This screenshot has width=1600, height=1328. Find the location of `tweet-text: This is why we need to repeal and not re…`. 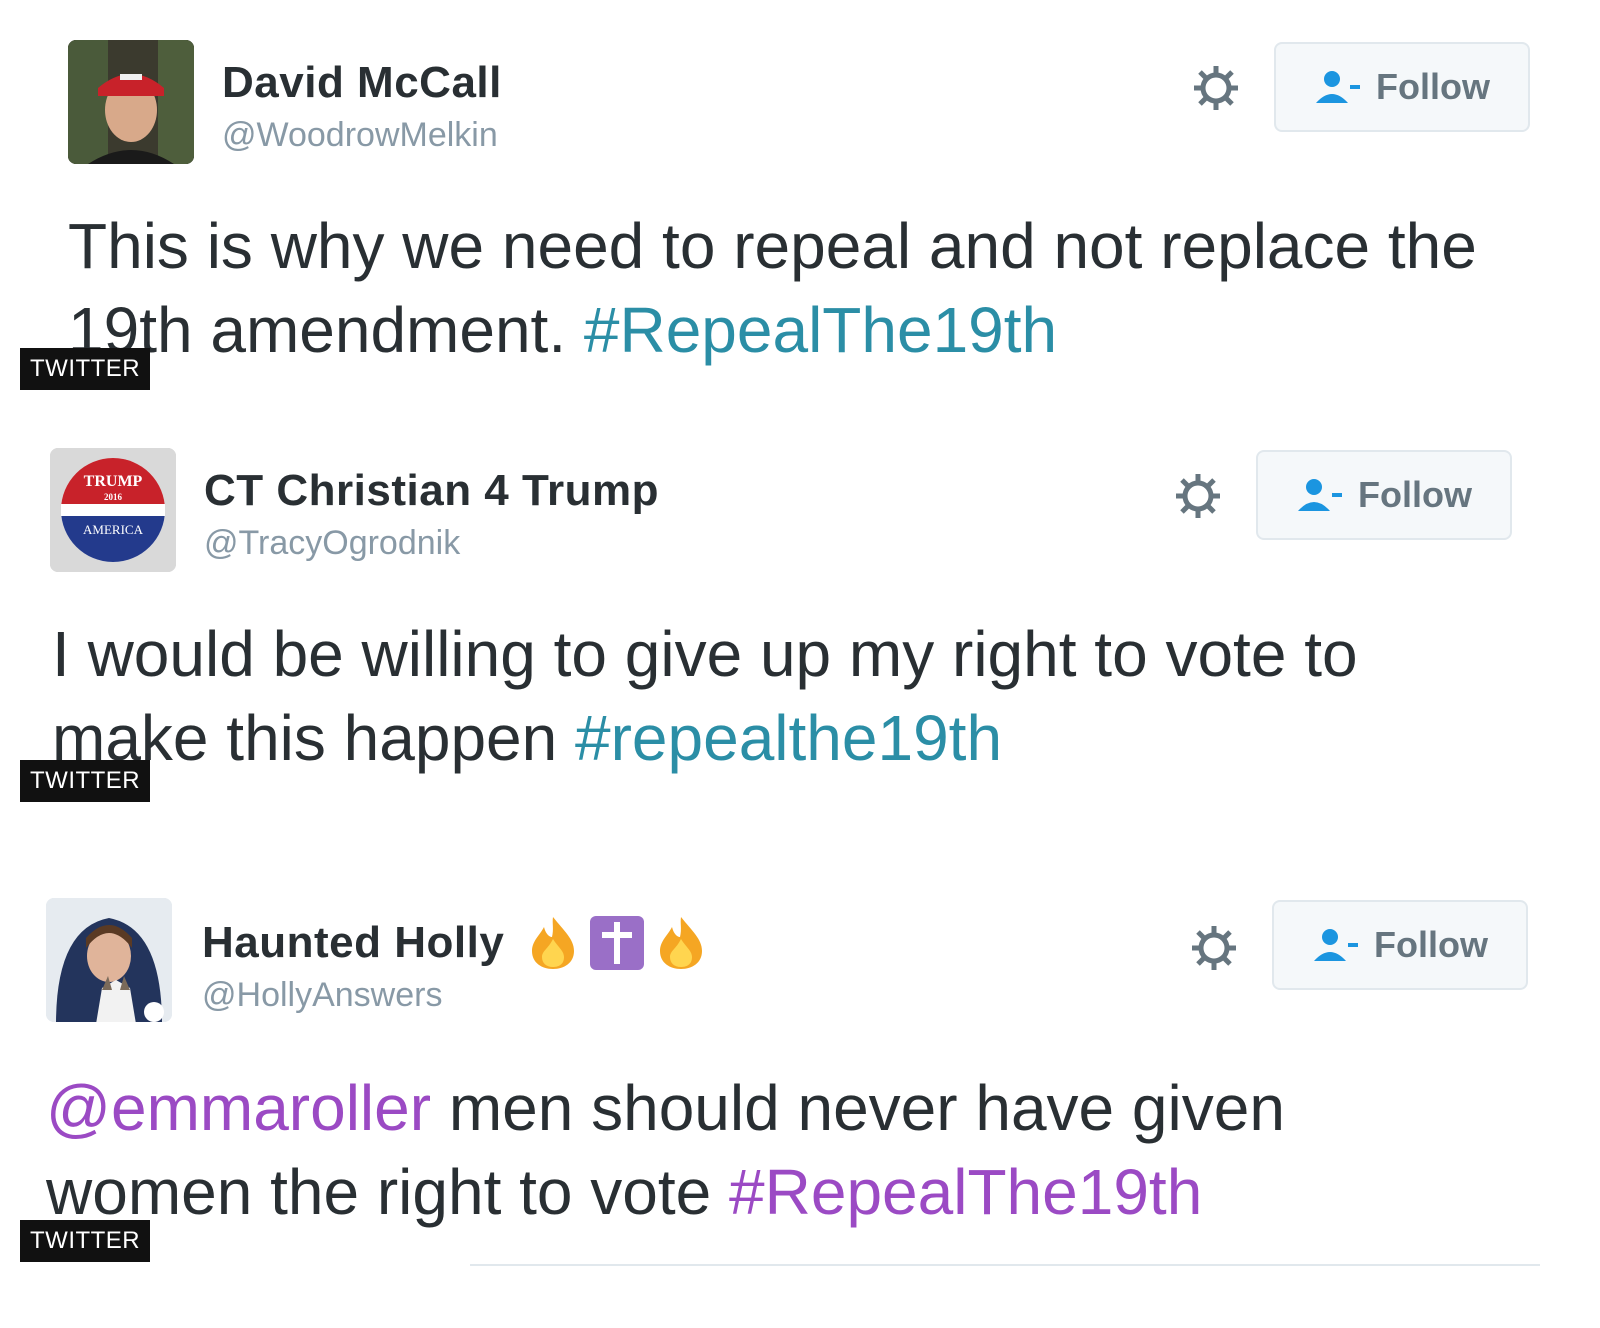

tweet-text: This is why we need to repeal and not re… is located at coordinates (798, 288).